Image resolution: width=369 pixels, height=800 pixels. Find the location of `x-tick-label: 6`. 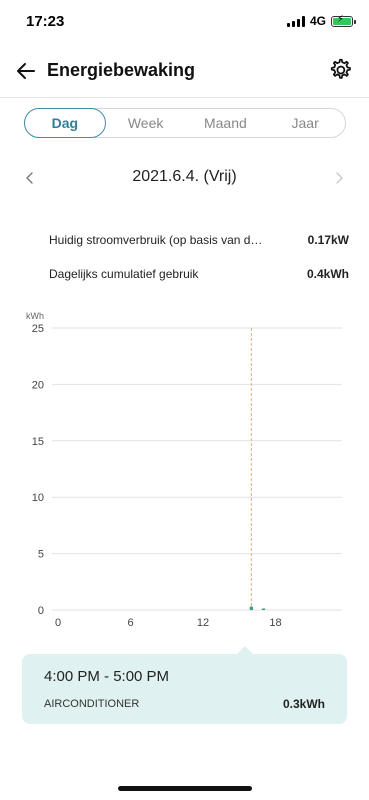

x-tick-label: 6 is located at coordinates (130, 623).